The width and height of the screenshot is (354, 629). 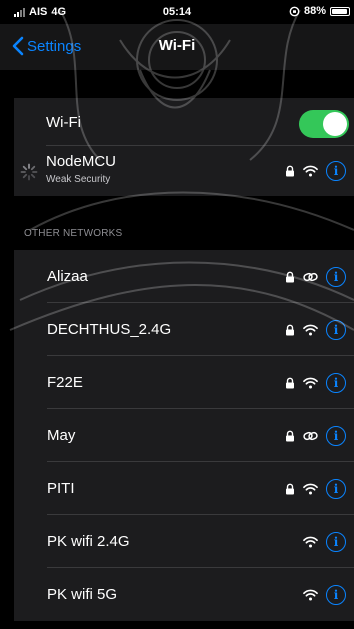 I want to click on network-name: PK wifi 5G, so click(x=82, y=594).